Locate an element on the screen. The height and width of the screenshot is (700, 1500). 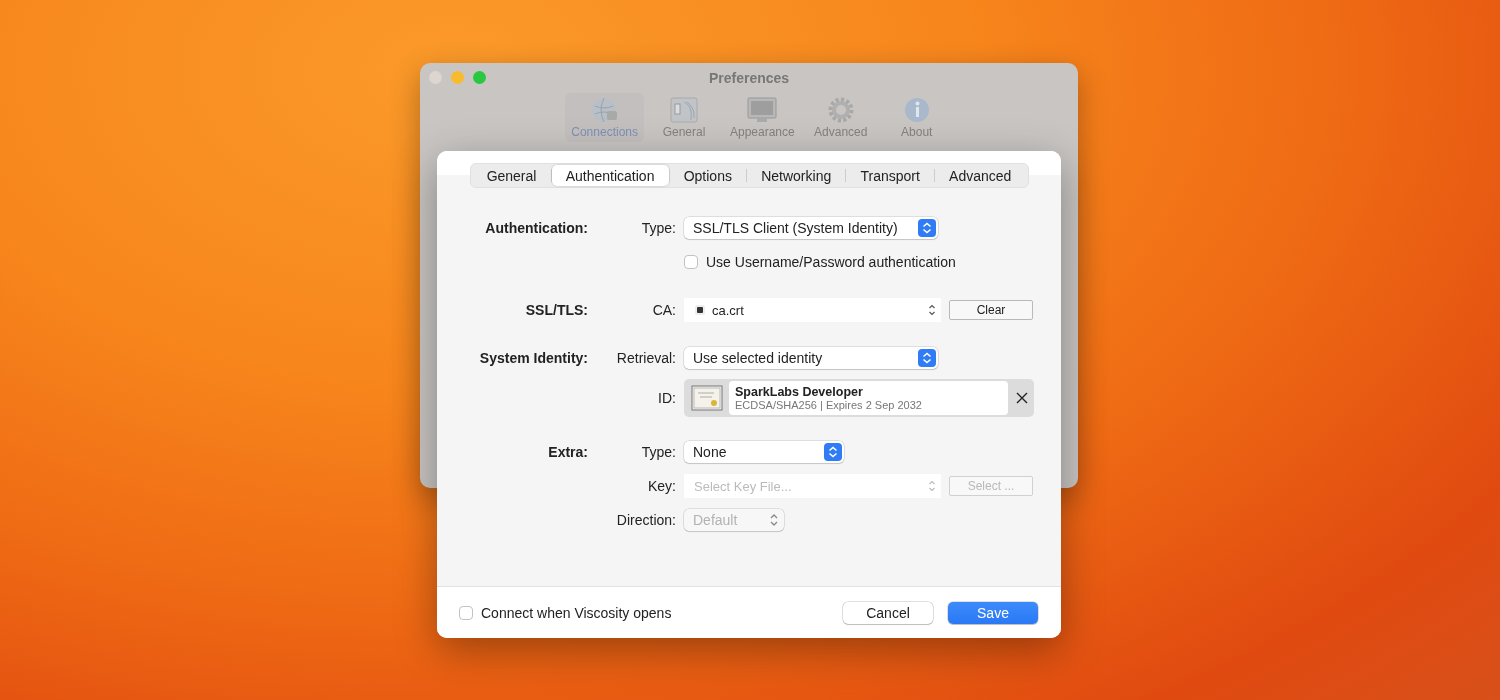
certificate-icon is located at coordinates (707, 398).